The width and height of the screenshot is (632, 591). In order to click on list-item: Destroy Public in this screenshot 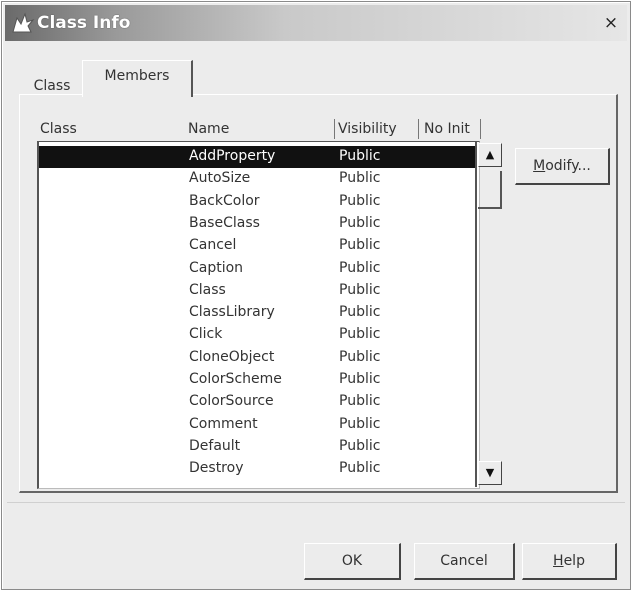, I will do `click(258, 469)`.